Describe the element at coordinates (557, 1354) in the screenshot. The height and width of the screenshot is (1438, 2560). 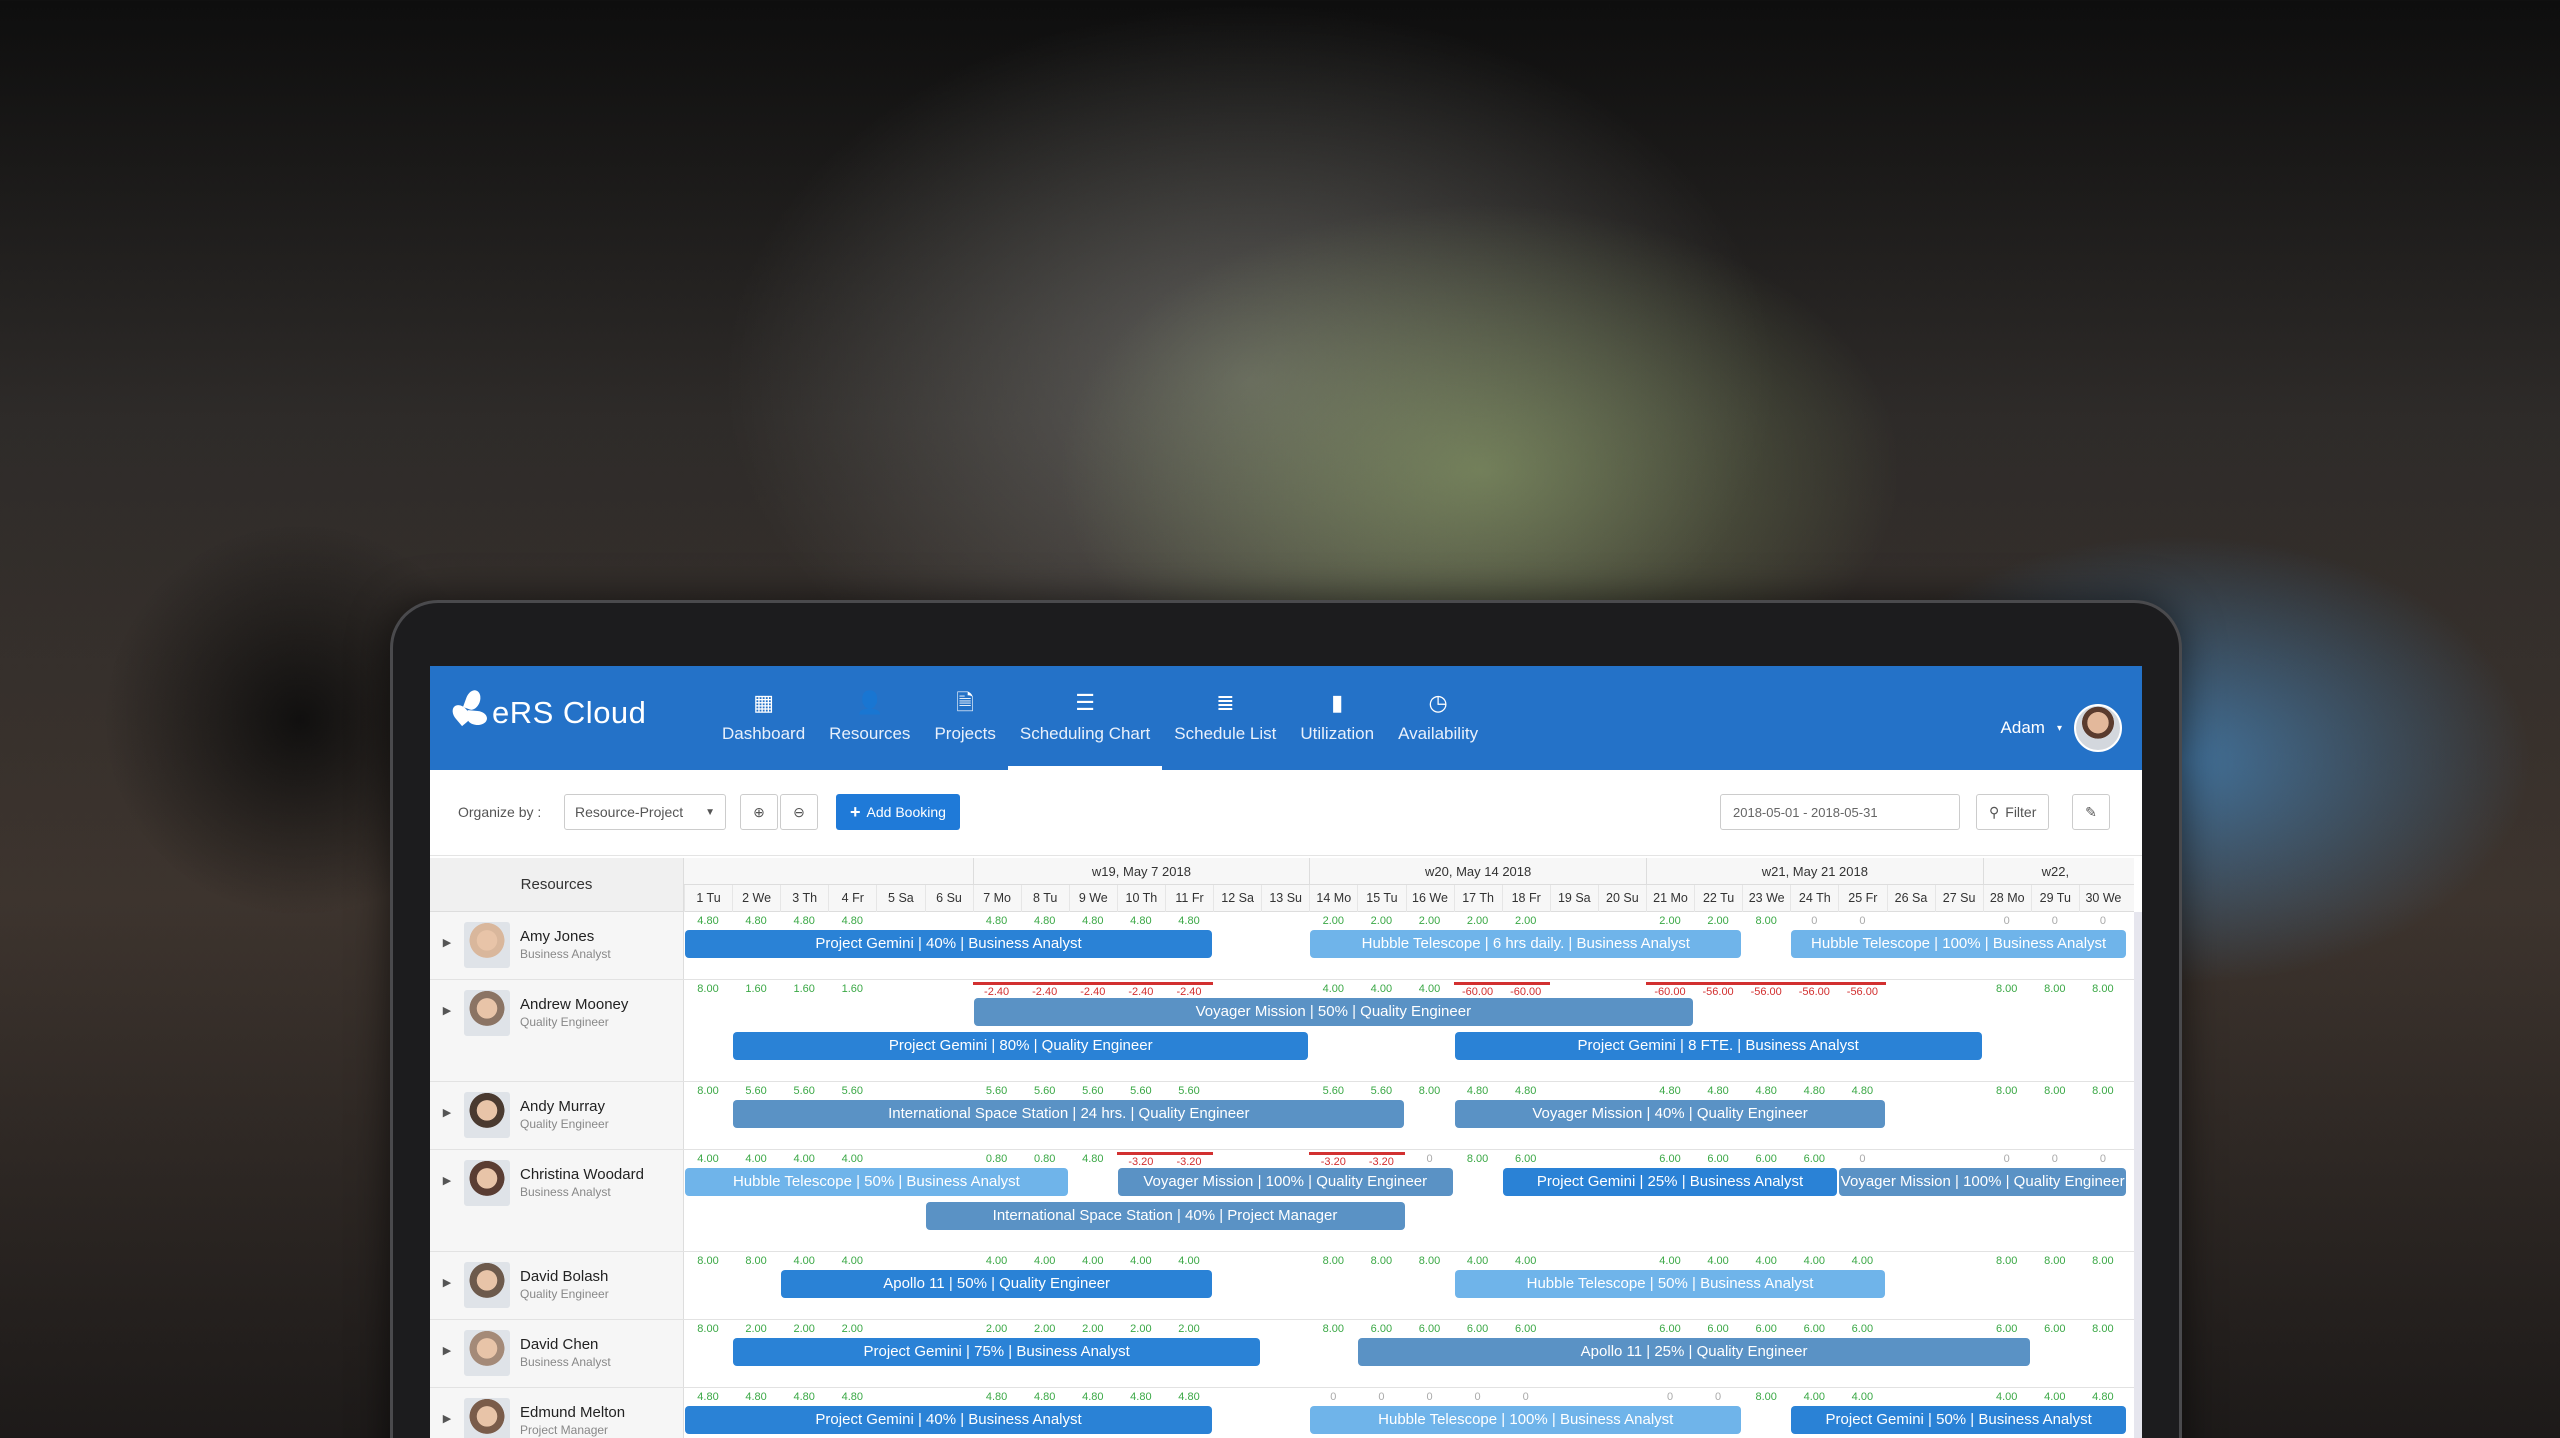
I see `resource-row: ▶ David Chen Business Analyst` at that location.